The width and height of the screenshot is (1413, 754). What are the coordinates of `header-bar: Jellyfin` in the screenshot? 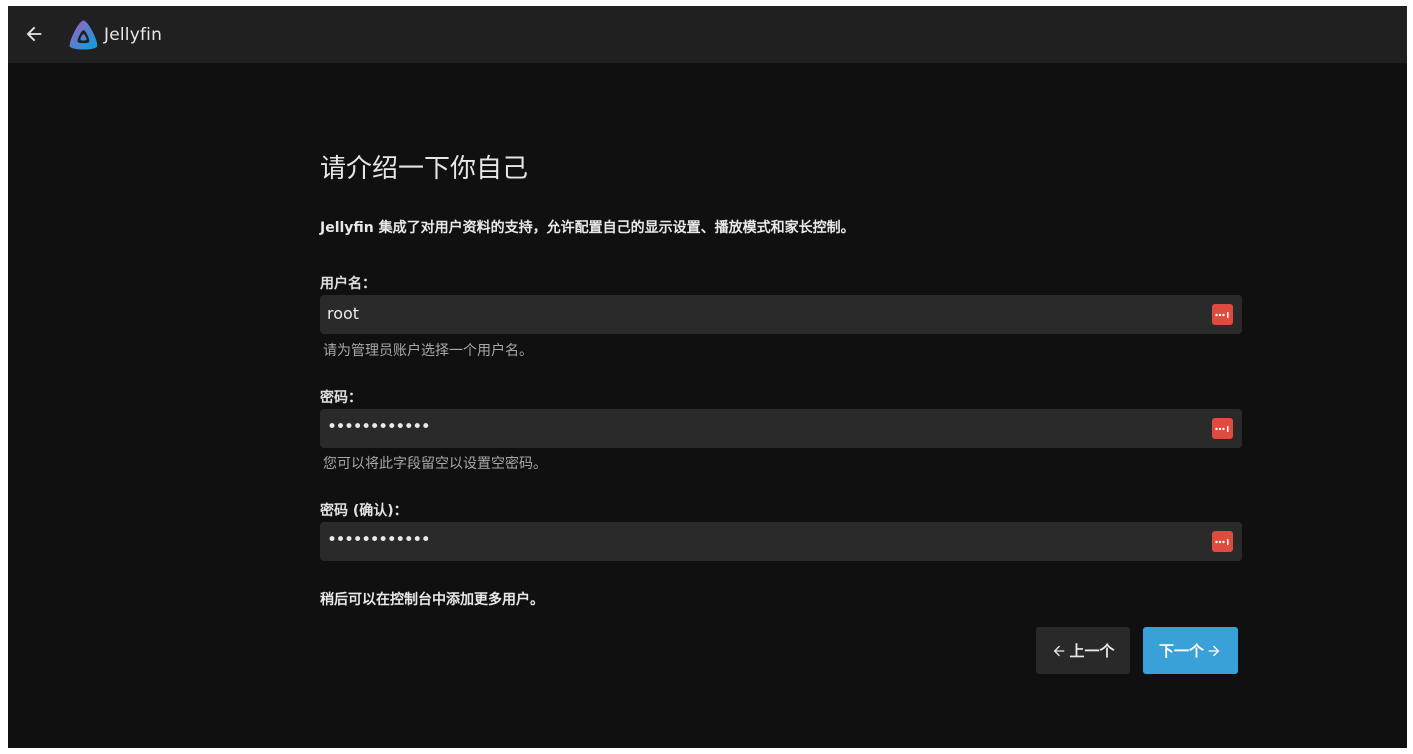 It's located at (707, 34).